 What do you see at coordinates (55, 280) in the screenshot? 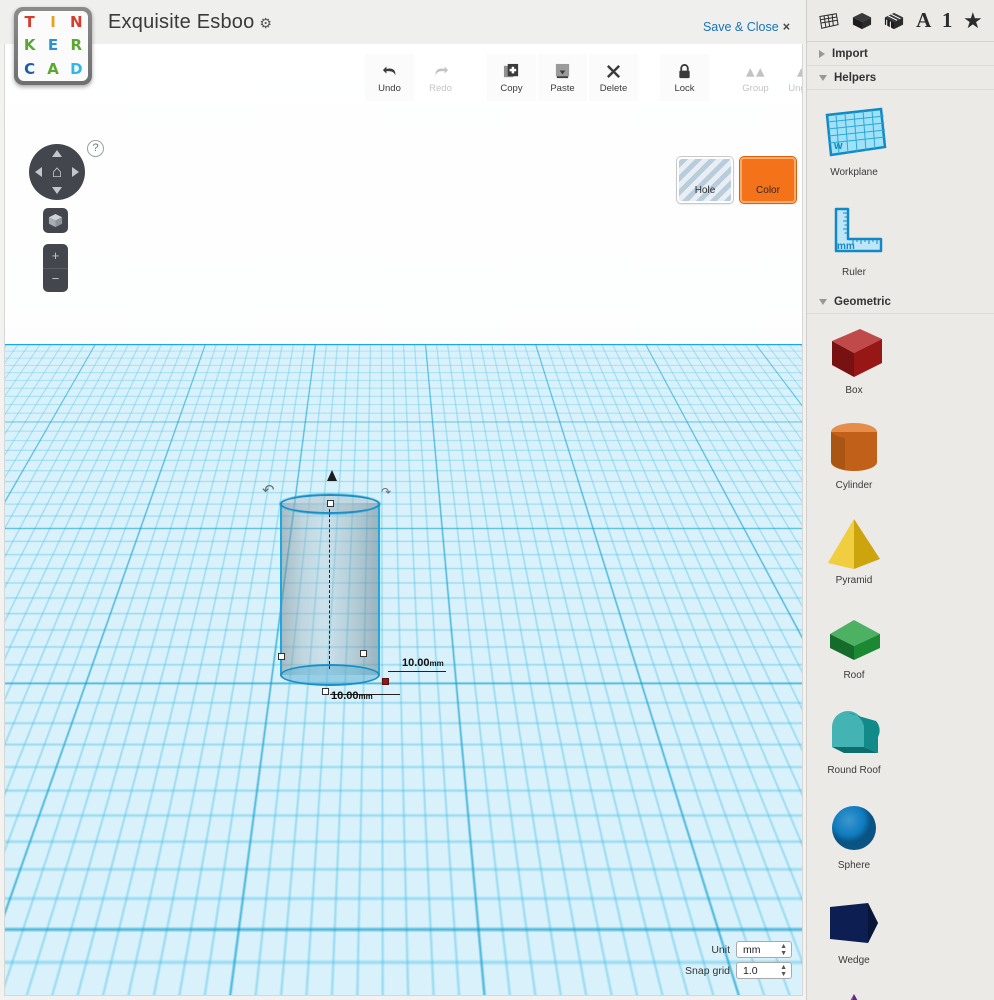
I see `zoom-out-button: −` at bounding box center [55, 280].